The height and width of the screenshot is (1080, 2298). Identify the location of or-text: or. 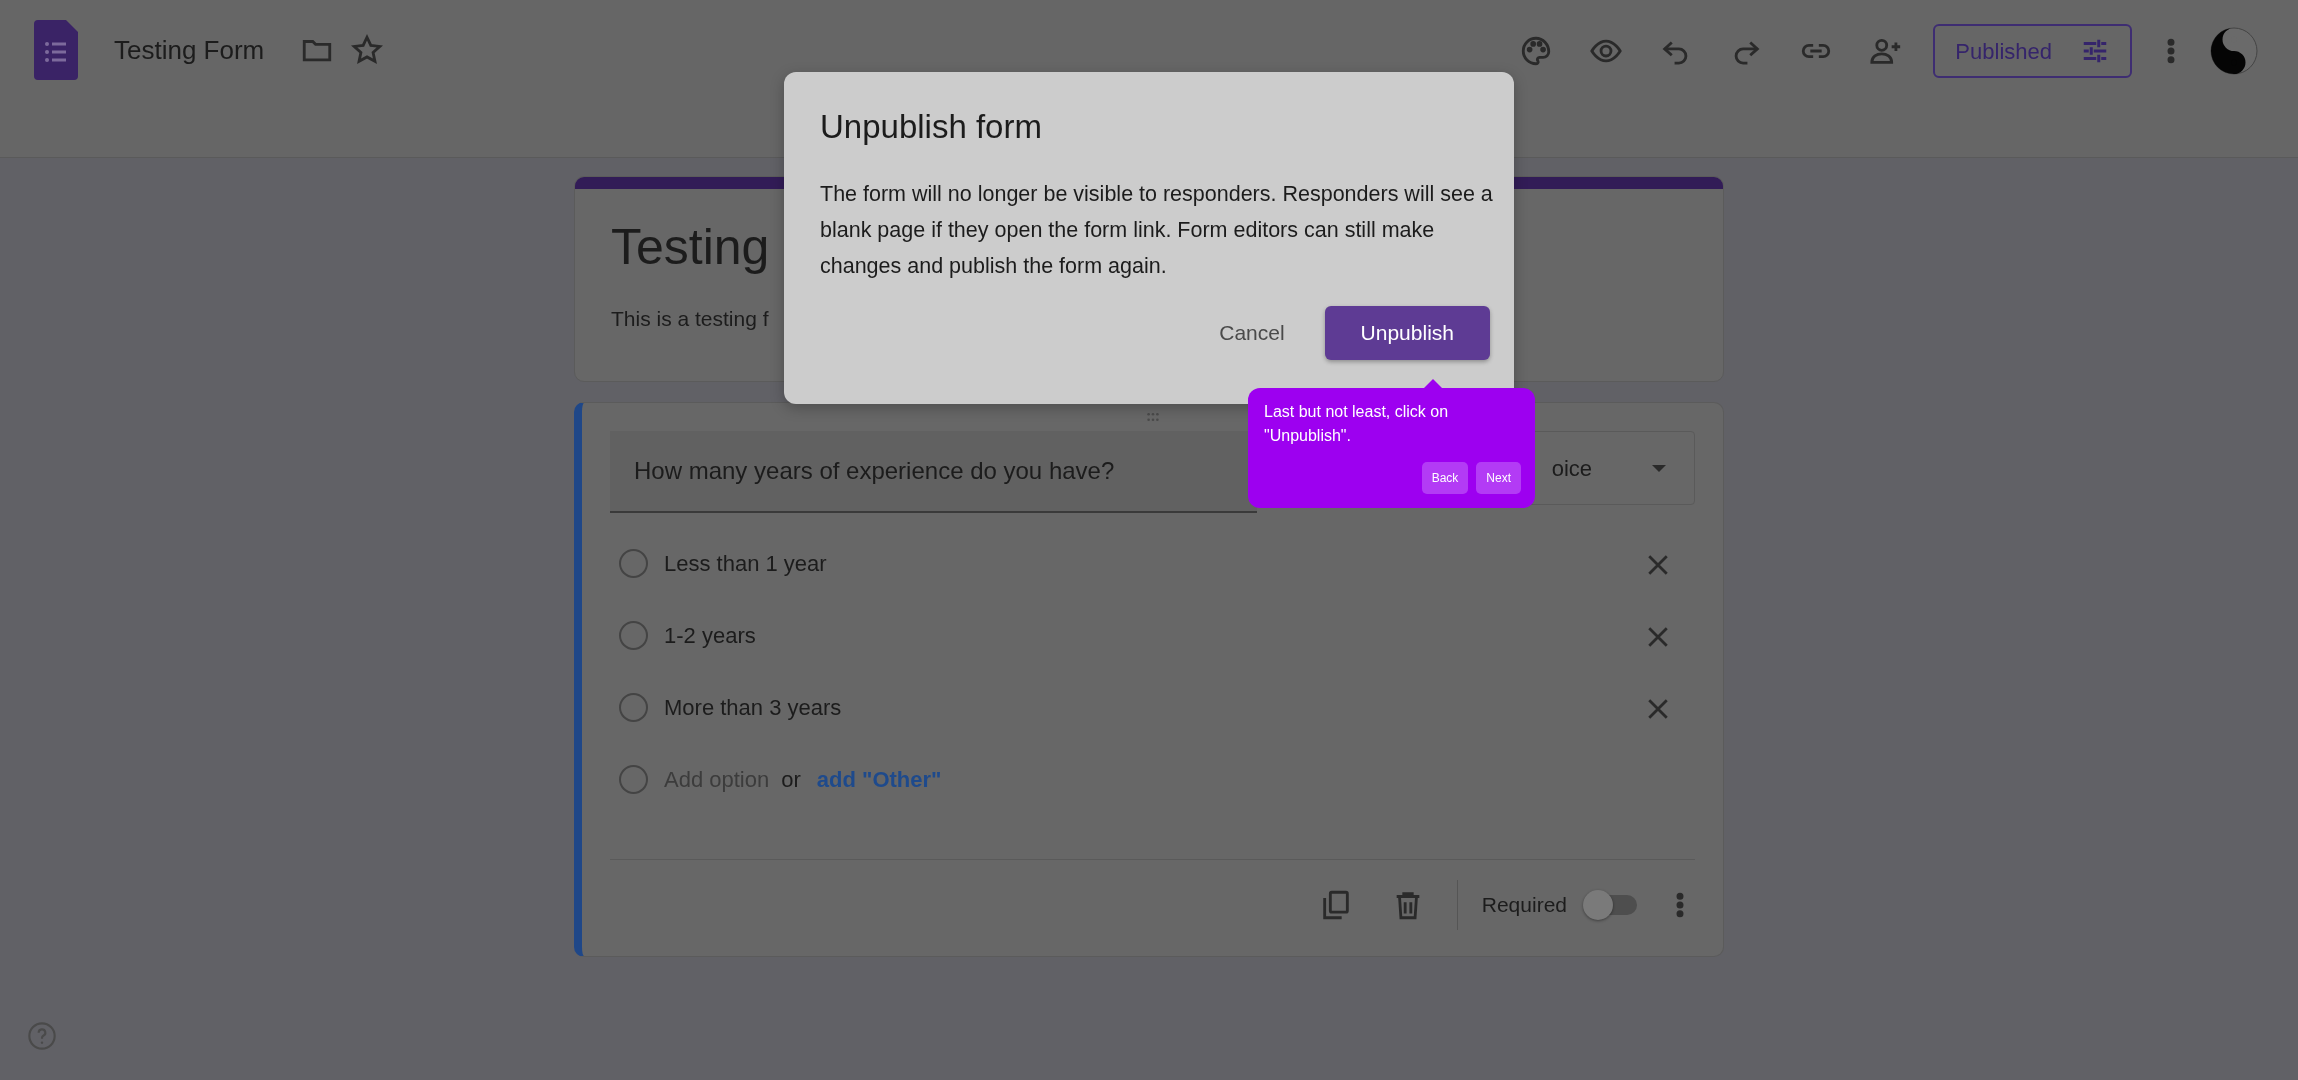
(791, 779).